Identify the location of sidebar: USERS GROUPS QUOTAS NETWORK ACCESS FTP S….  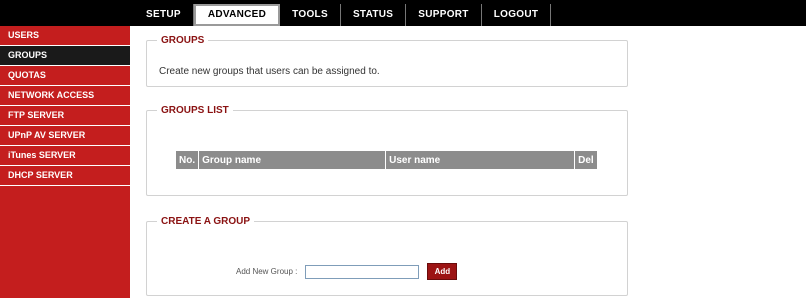
(65, 162).